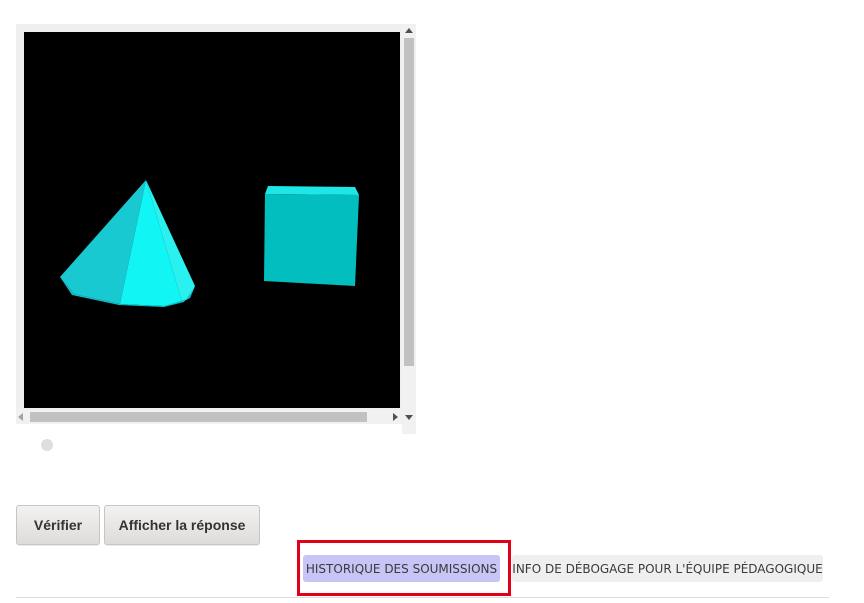 Image resolution: width=864 pixels, height=603 pixels. I want to click on scroll-right-arrow-icon, so click(395, 417).